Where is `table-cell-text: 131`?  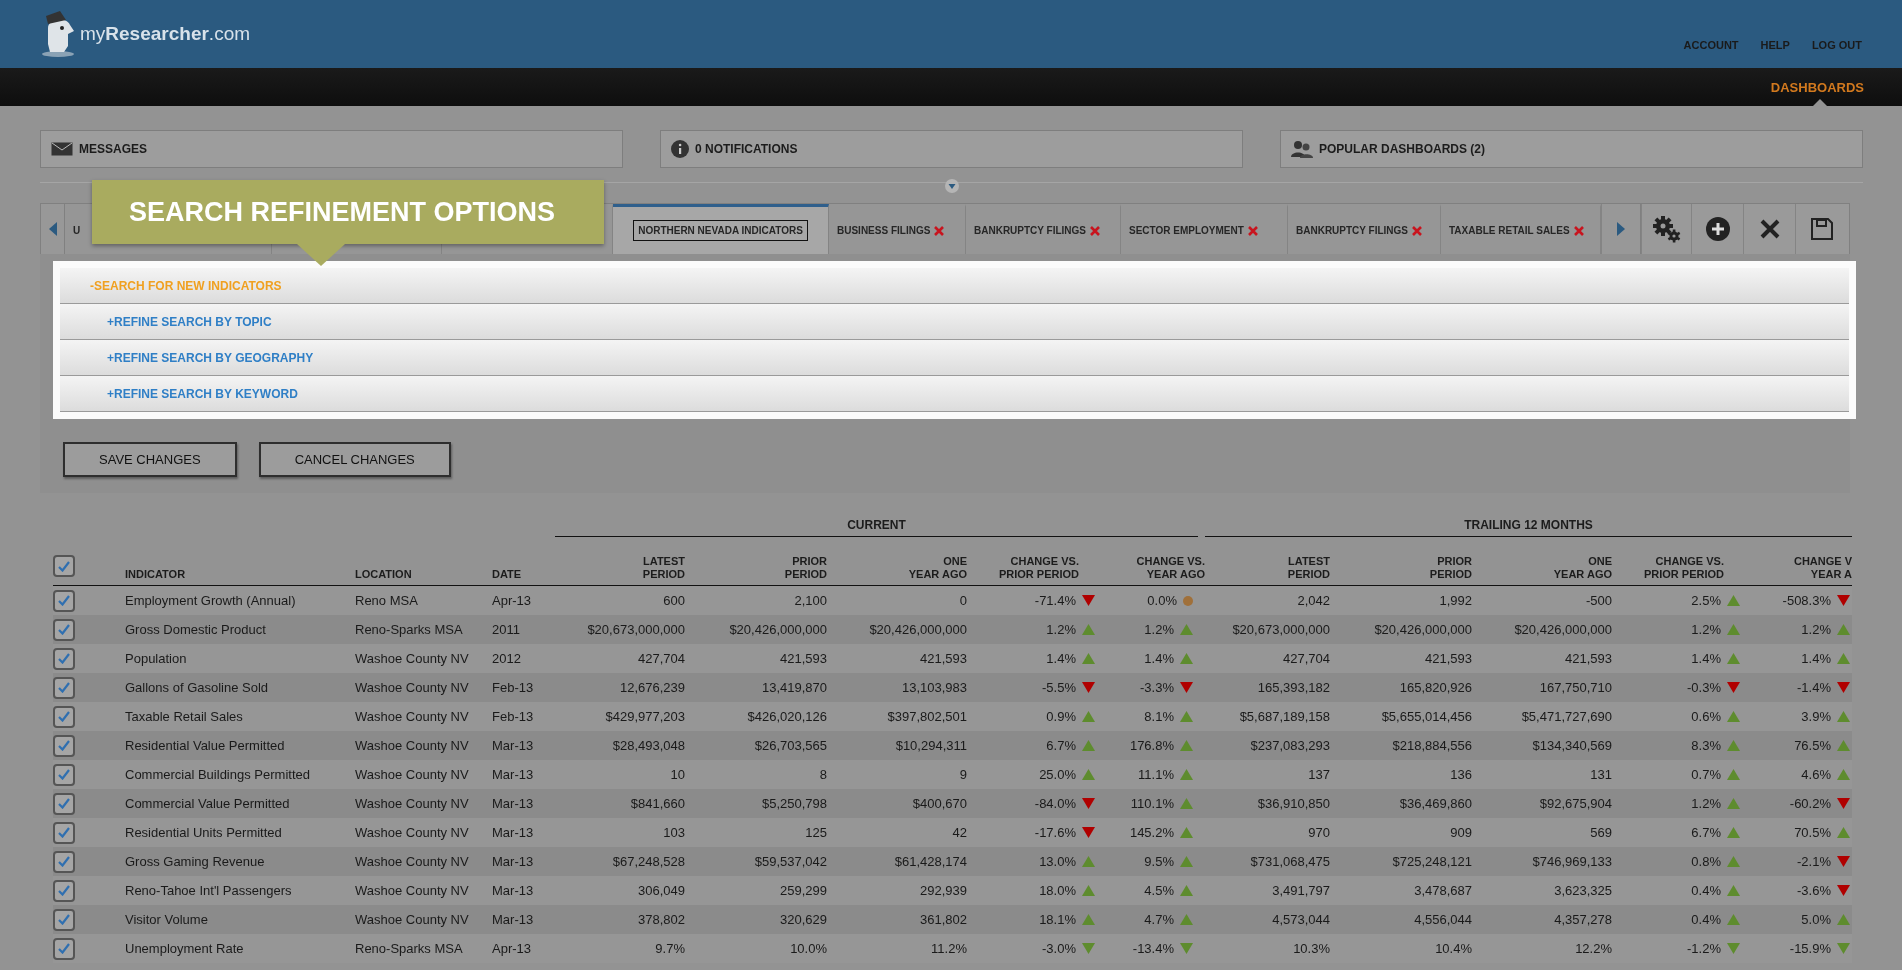 table-cell-text: 131 is located at coordinates (1601, 774).